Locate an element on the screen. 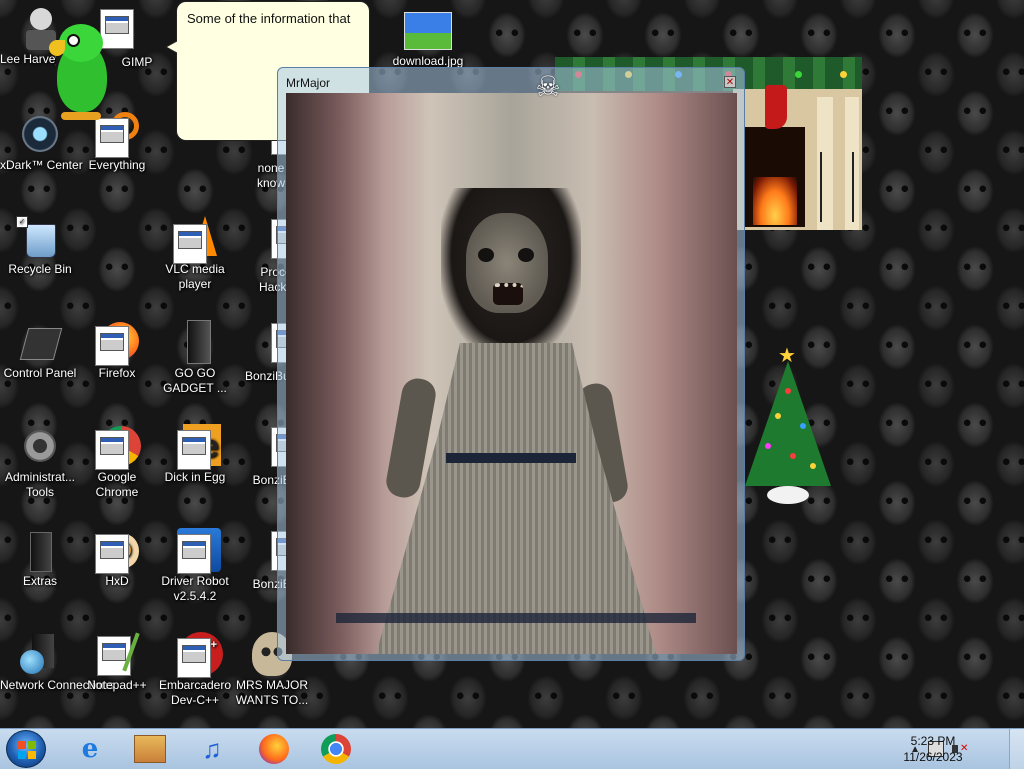  desktop-icon-label: Network Connections is located at coordinates (57, 685).